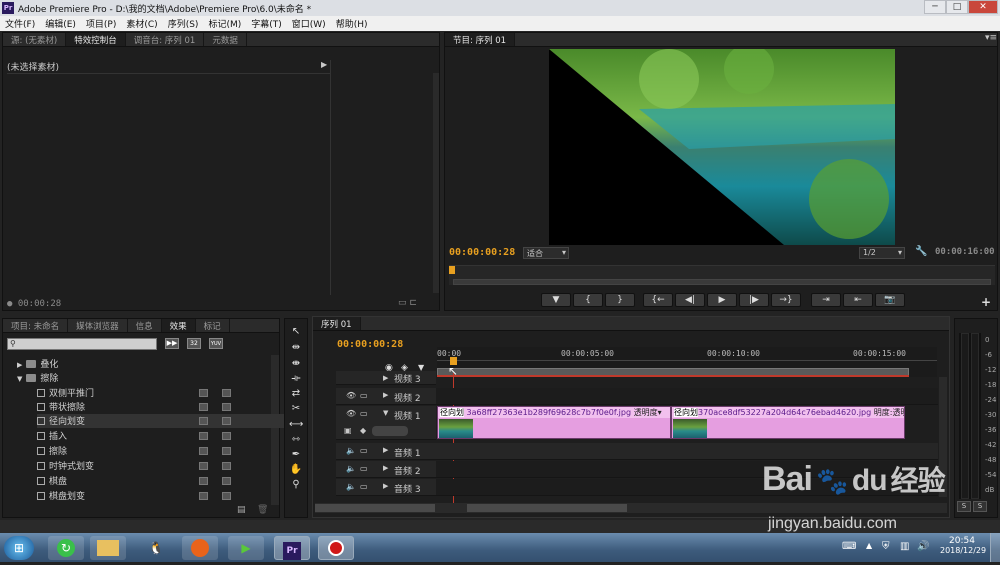 The height and width of the screenshot is (565, 1000). I want to click on effect-item: 插入, so click(162, 436).